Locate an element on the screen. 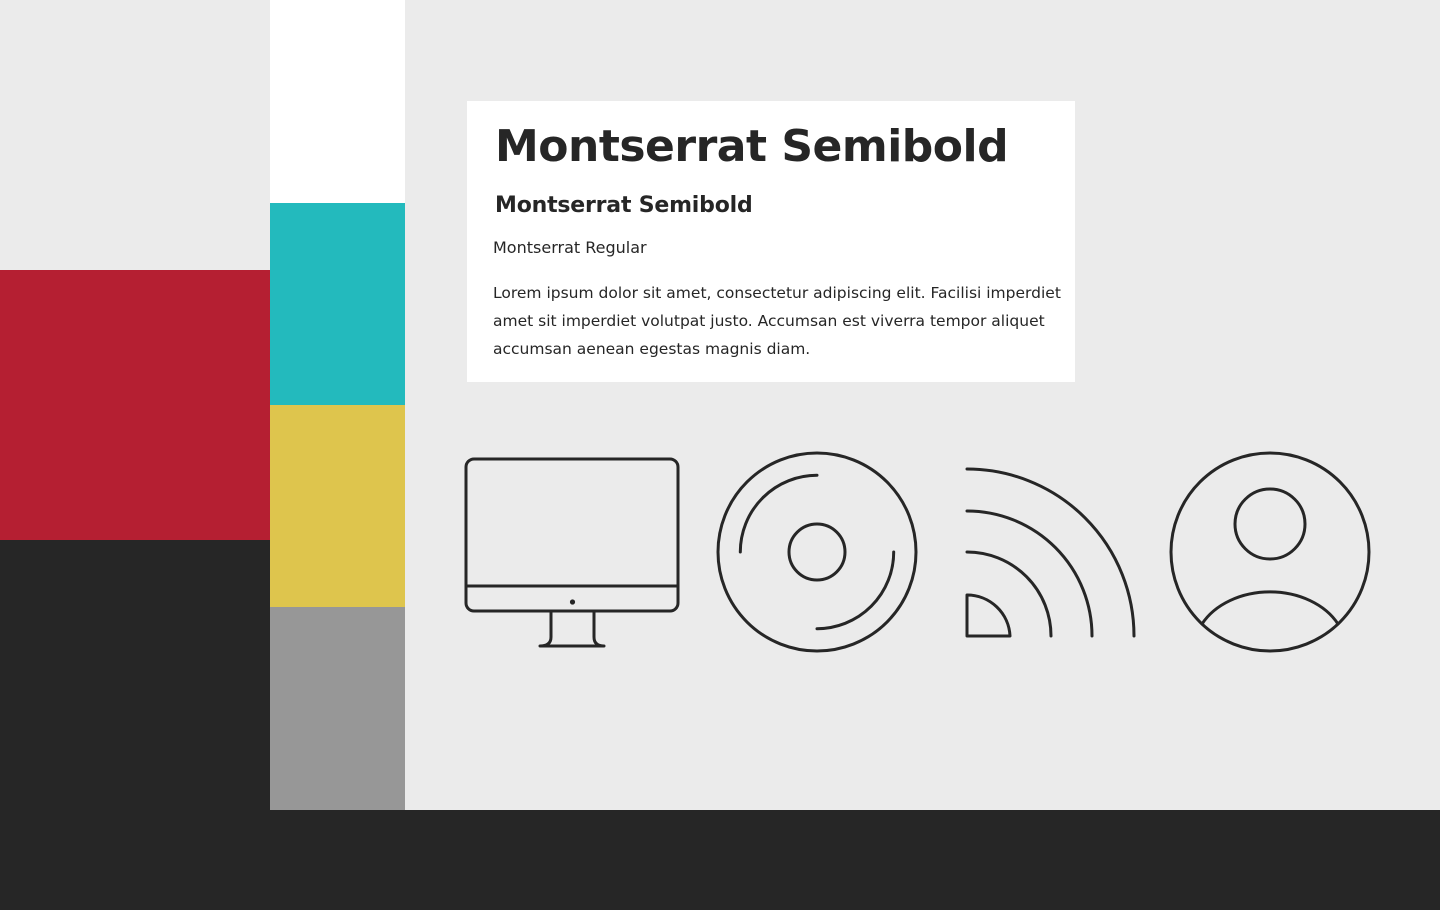 Image resolution: width=1440 pixels, height=910 pixels. gray-swatch is located at coordinates (337, 708).